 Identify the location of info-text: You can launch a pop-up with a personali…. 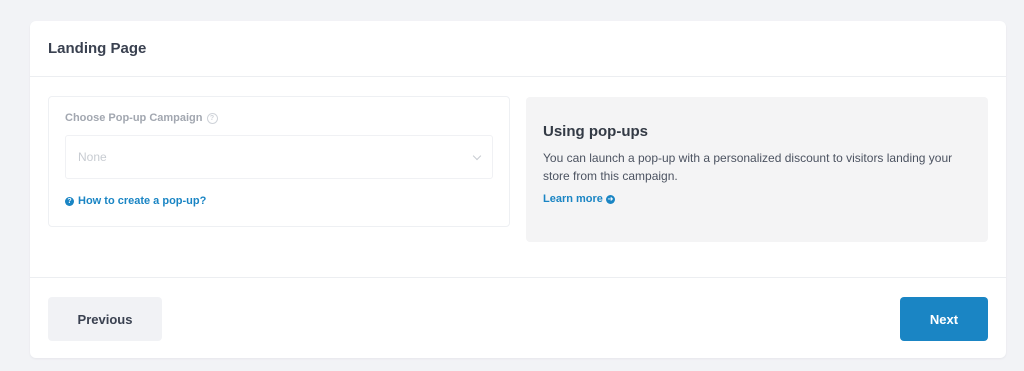
(748, 167).